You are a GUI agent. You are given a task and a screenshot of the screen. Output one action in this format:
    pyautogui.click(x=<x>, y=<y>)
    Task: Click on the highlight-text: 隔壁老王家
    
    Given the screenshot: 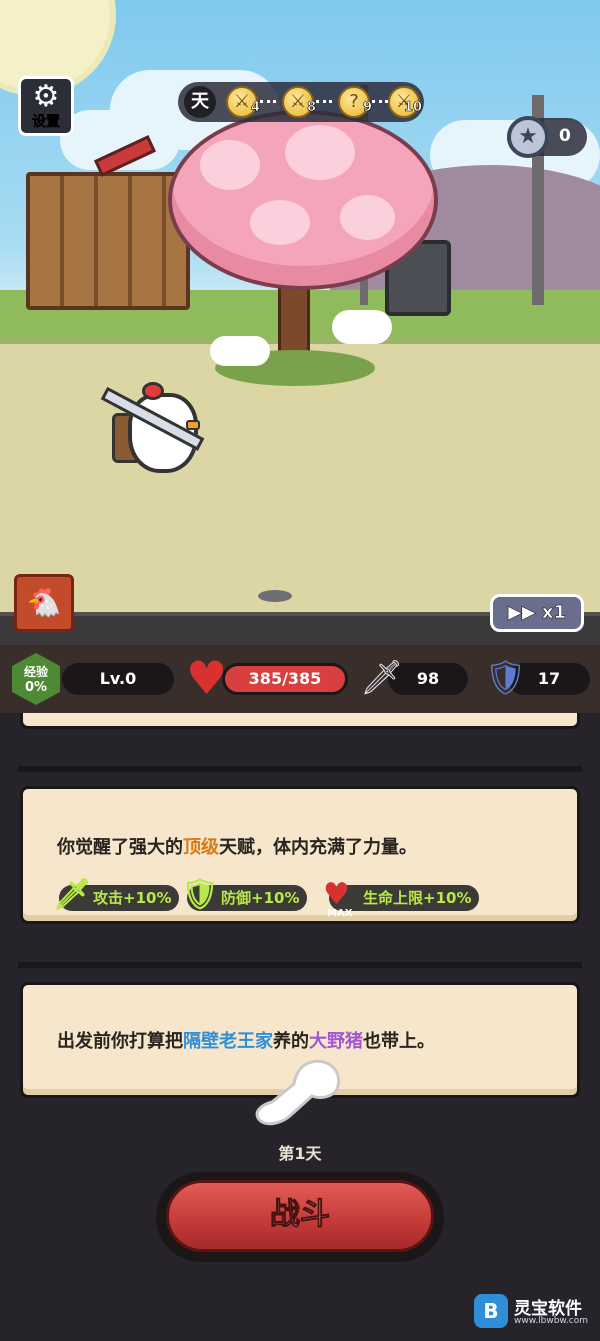 What is the action you would take?
    pyautogui.click(x=228, y=1041)
    